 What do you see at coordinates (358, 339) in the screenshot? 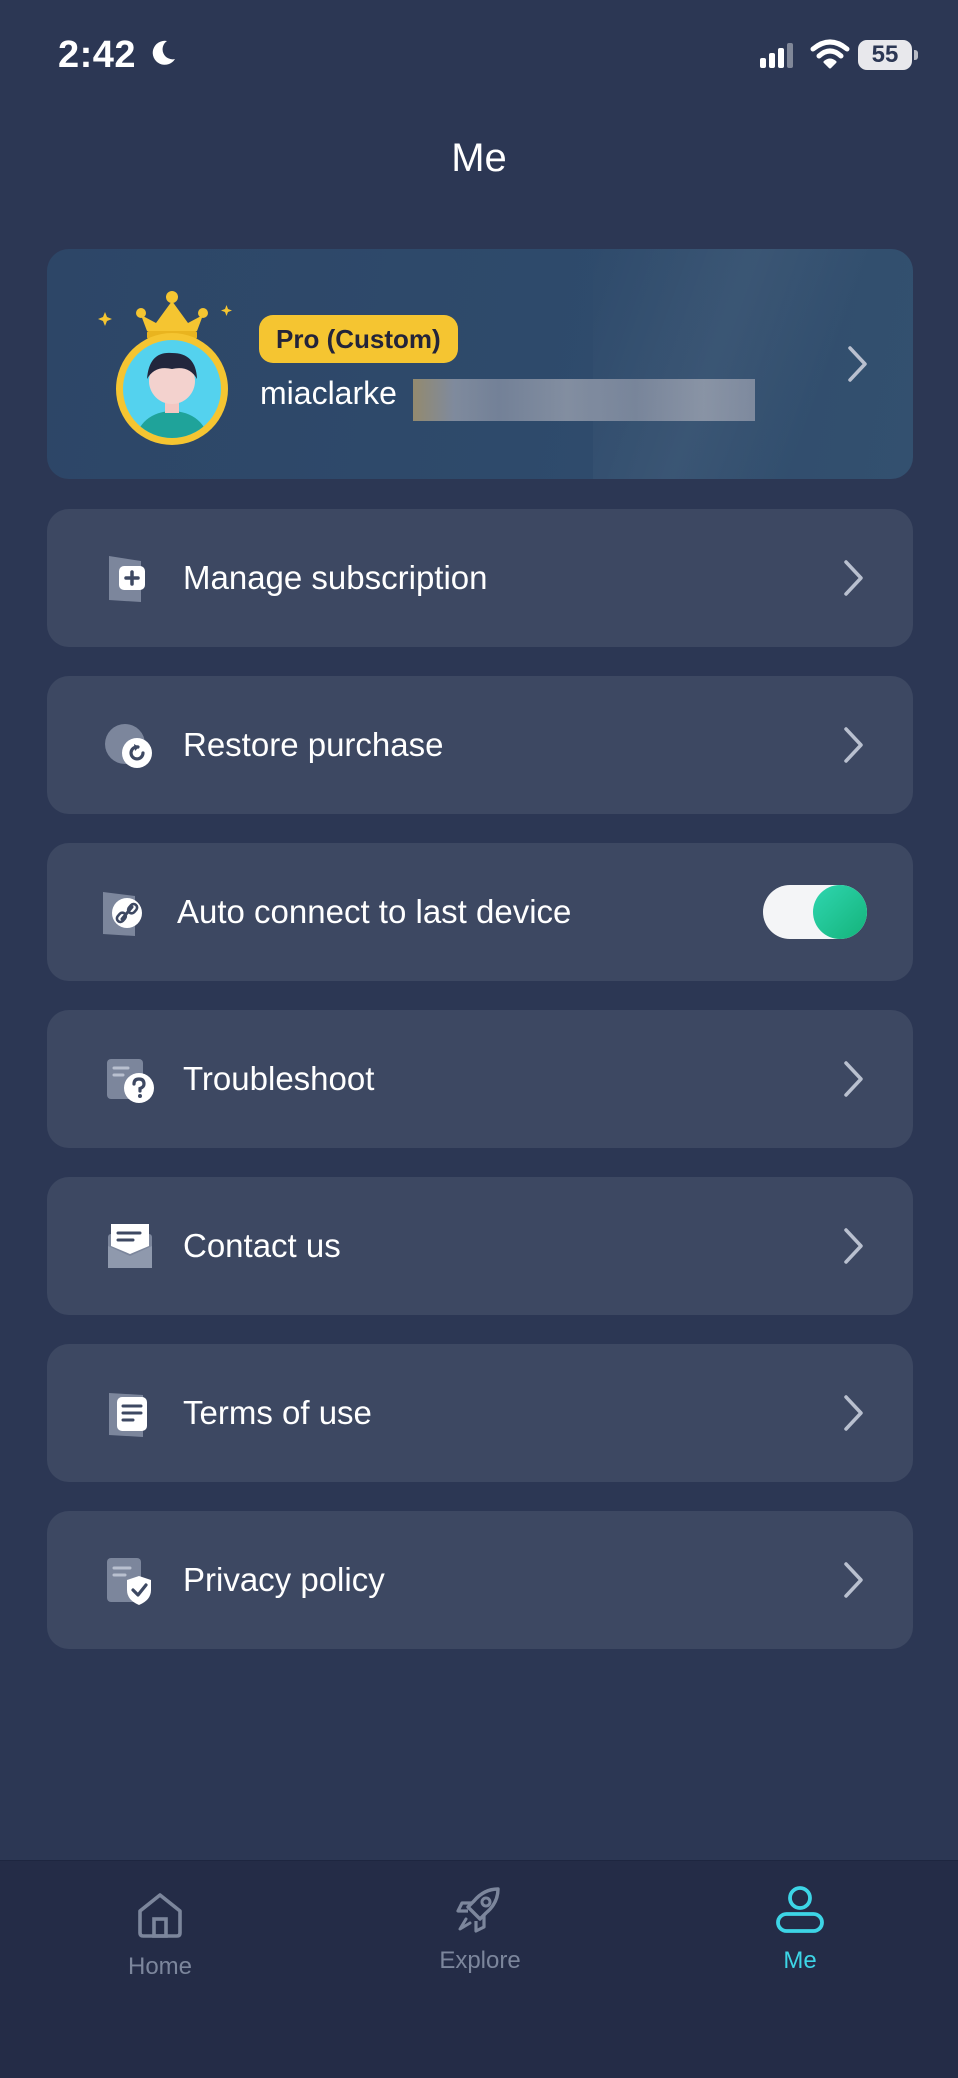
I see `pro-badge: Pro (Custom)` at bounding box center [358, 339].